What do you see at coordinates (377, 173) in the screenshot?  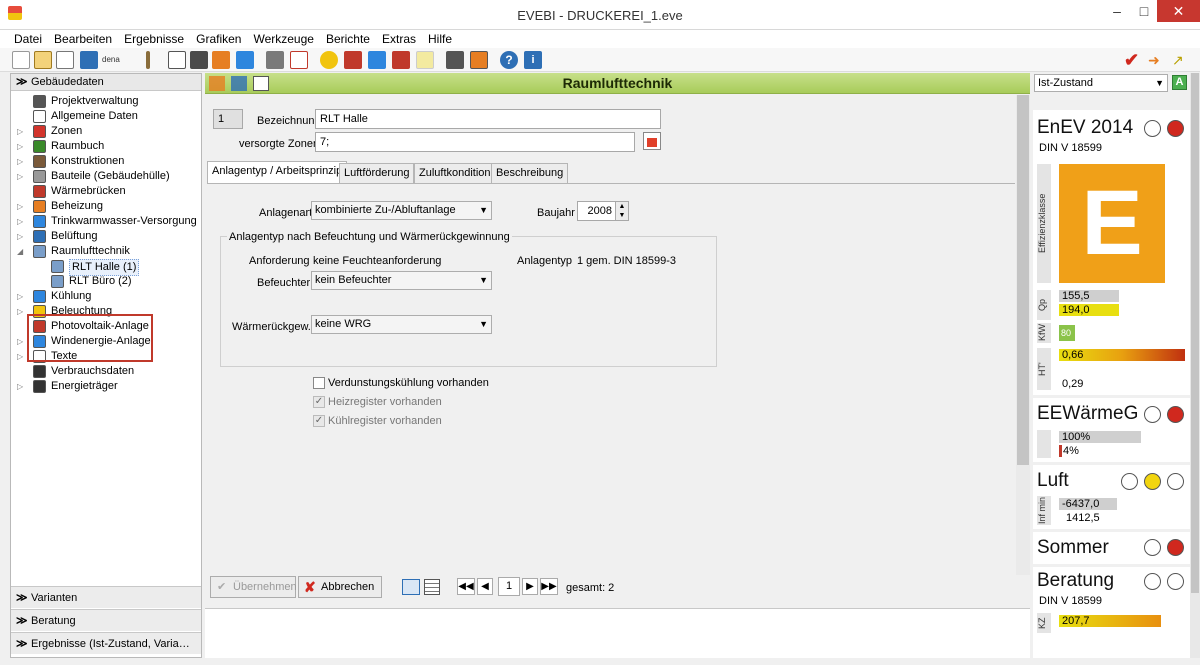 I see `tab-luftfoerderung: Luftförderung` at bounding box center [377, 173].